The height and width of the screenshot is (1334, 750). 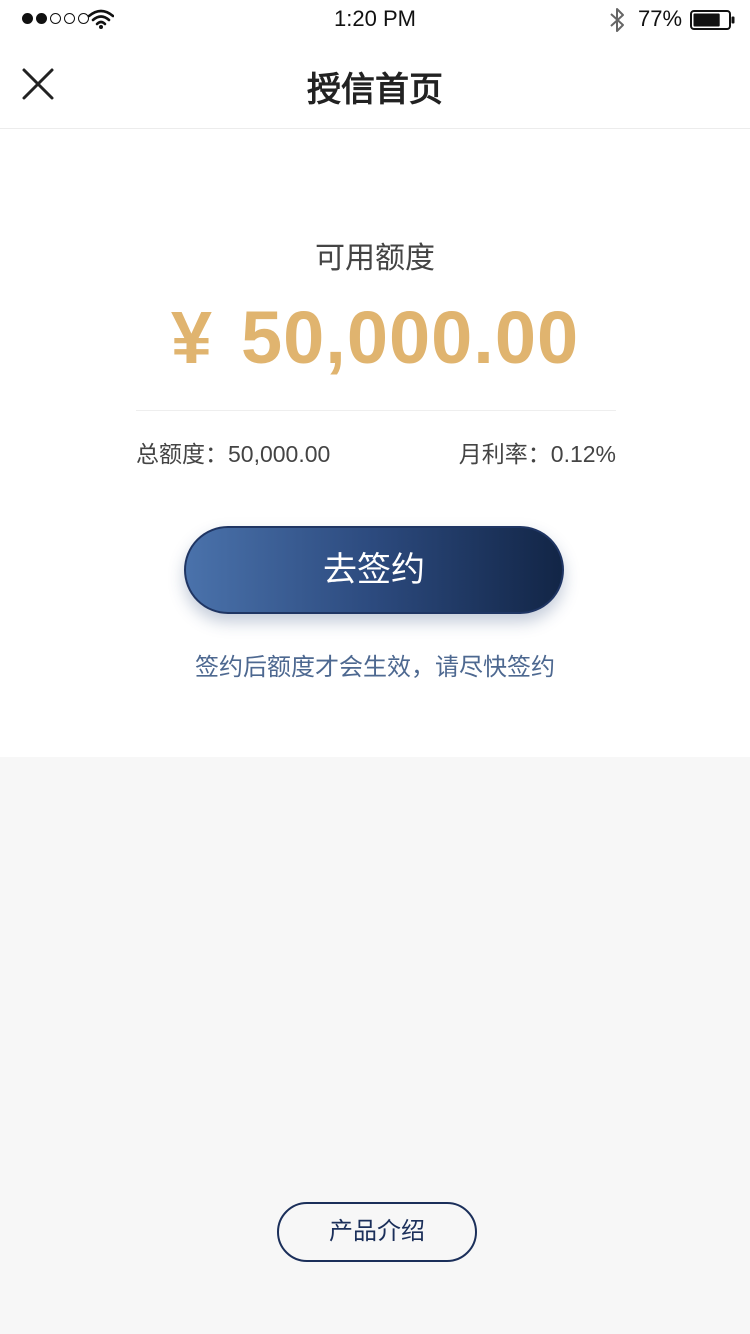 I want to click on close-icon, so click(x=38, y=84).